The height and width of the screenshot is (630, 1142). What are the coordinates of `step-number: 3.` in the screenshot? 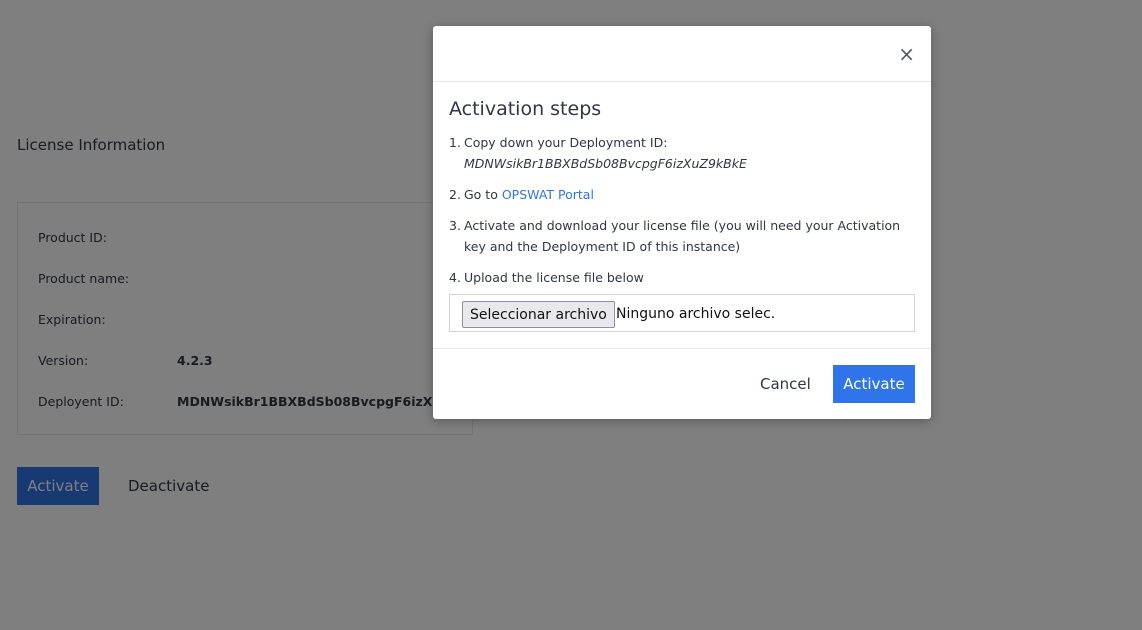 It's located at (455, 225).